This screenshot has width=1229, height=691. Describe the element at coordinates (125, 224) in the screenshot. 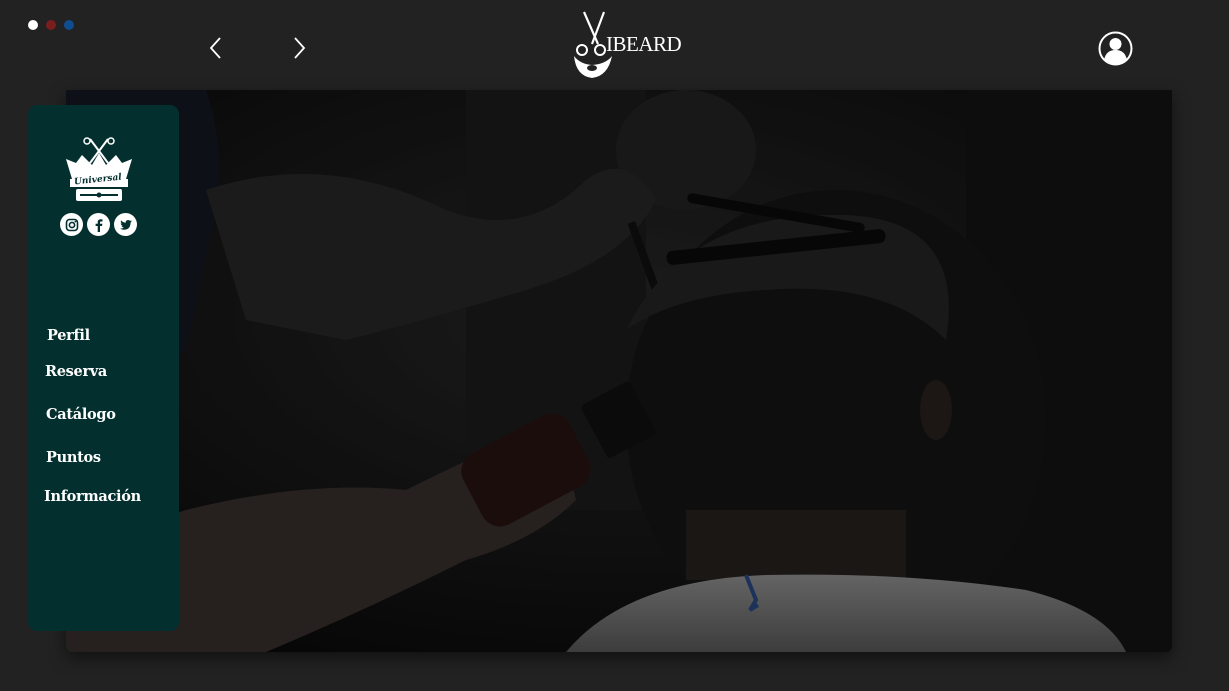

I see `twitter-icon` at that location.